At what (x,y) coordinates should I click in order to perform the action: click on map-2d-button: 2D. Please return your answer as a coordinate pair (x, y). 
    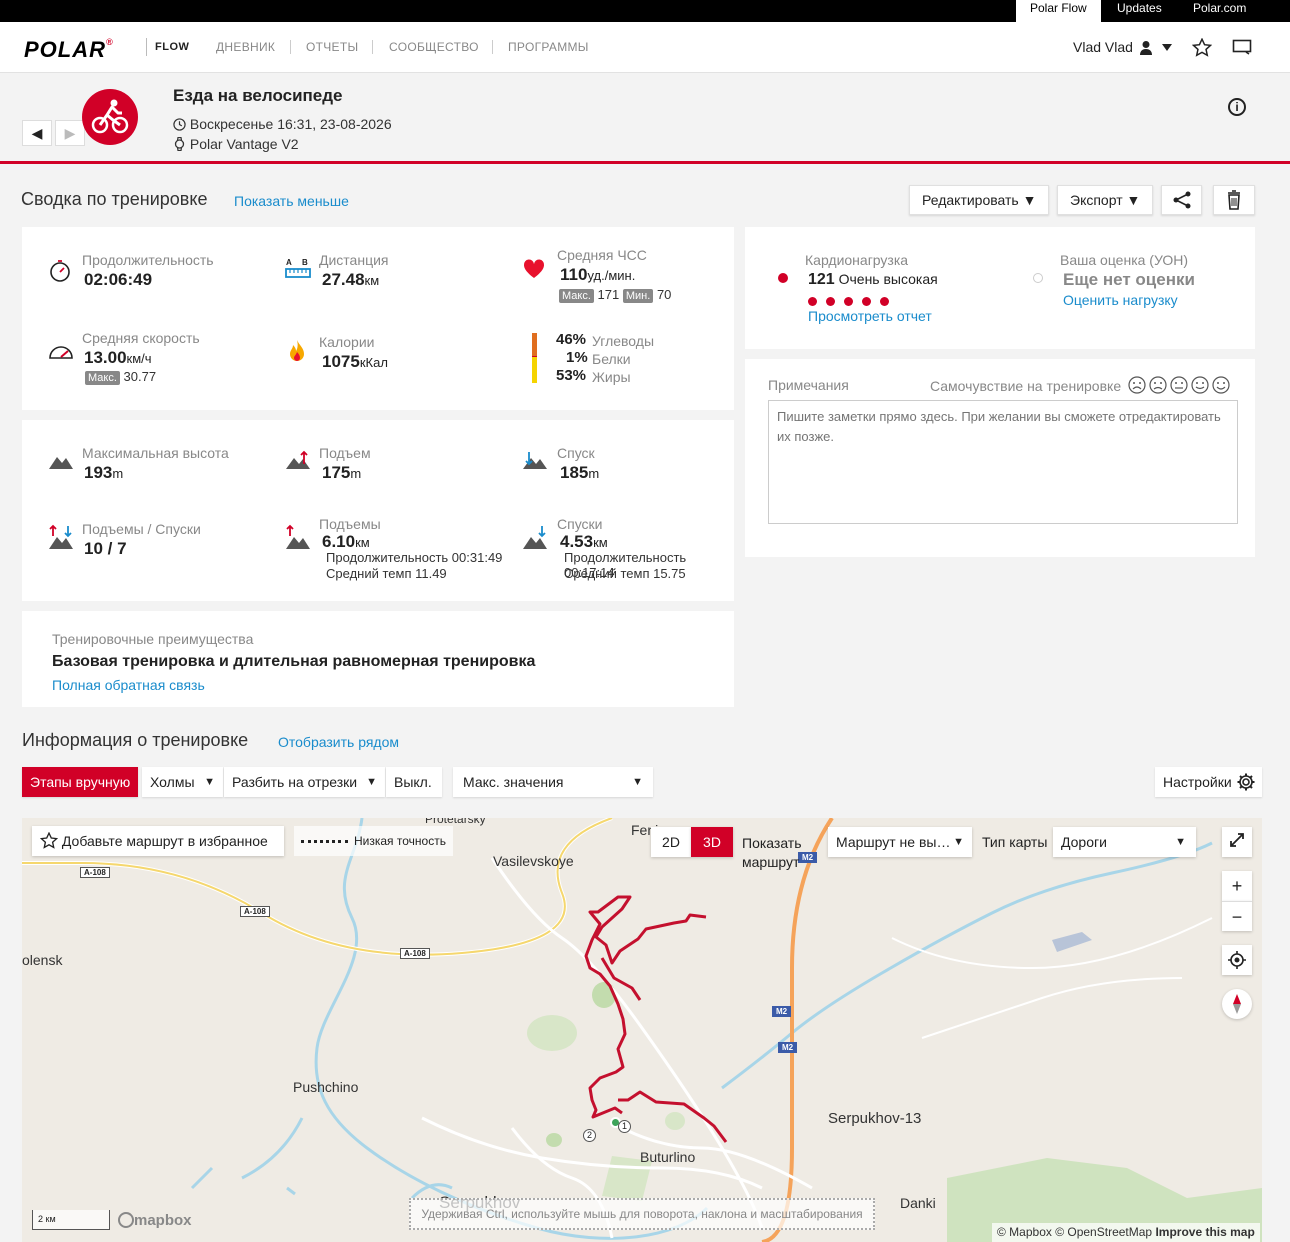
    Looking at the image, I should click on (671, 842).